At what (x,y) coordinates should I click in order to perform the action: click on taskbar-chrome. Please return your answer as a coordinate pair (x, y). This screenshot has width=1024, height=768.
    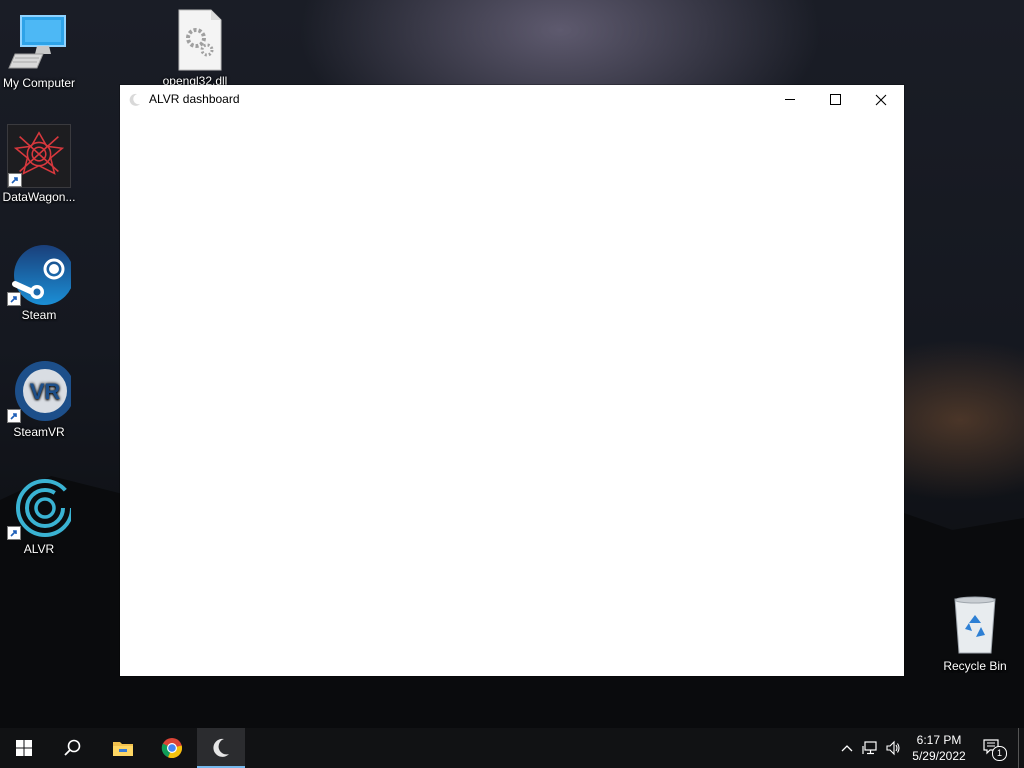
    Looking at the image, I should click on (172, 748).